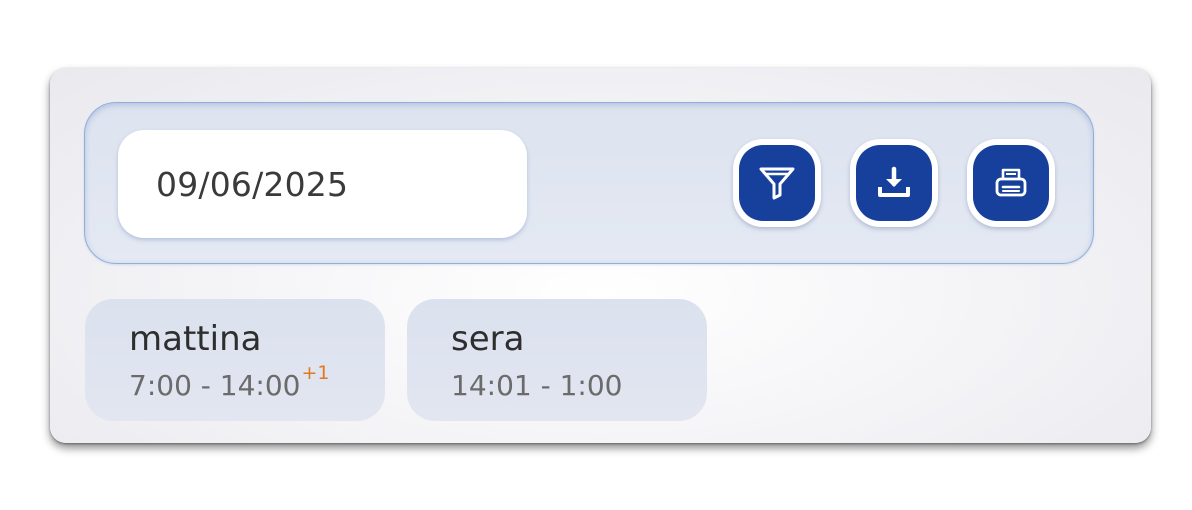 Image resolution: width=1192 pixels, height=510 pixels. I want to click on download-button, so click(894, 183).